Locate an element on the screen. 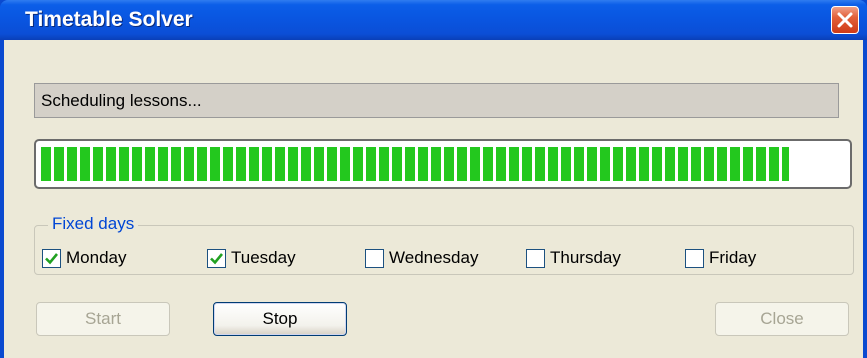 The width and height of the screenshot is (867, 358). close-button: Close is located at coordinates (782, 319).